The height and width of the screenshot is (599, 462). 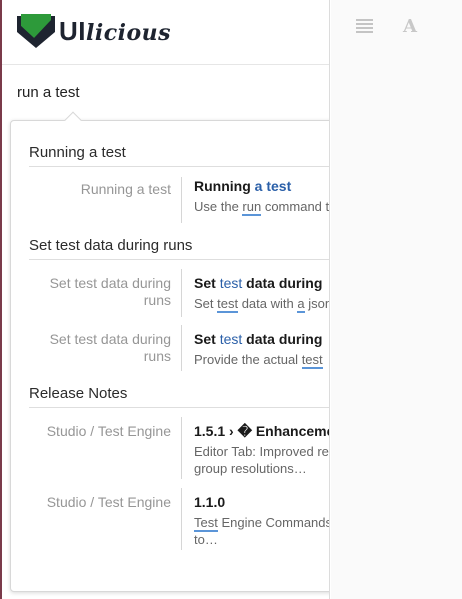 I want to click on section-title-test-data: Set test data during runs, so click(x=111, y=245).